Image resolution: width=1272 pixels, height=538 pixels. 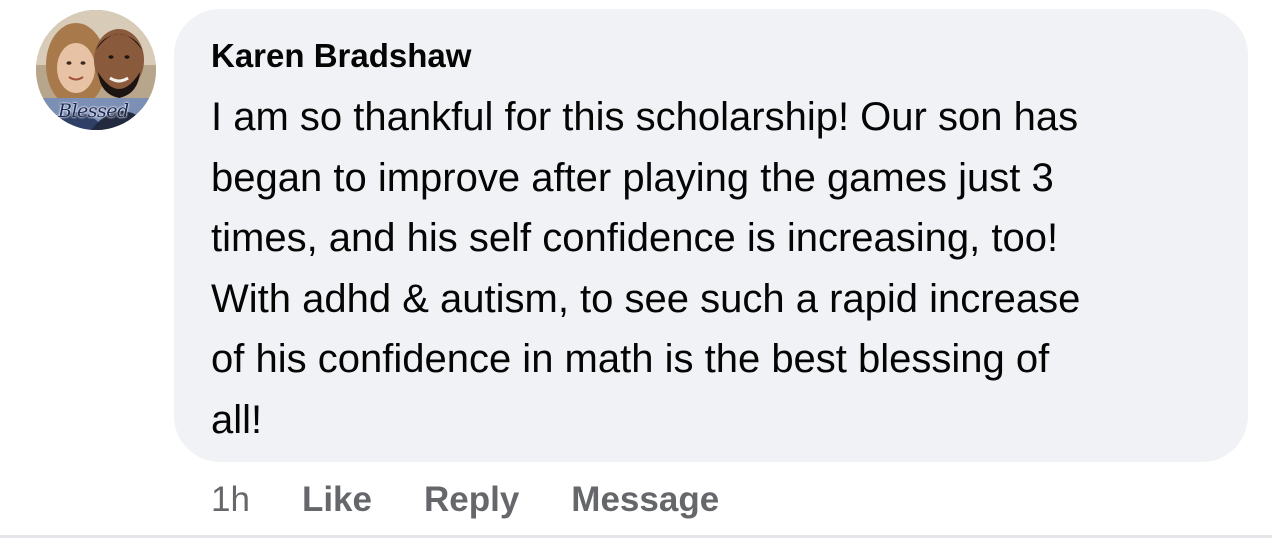 I want to click on comment-timestamp: 1h, so click(x=230, y=500).